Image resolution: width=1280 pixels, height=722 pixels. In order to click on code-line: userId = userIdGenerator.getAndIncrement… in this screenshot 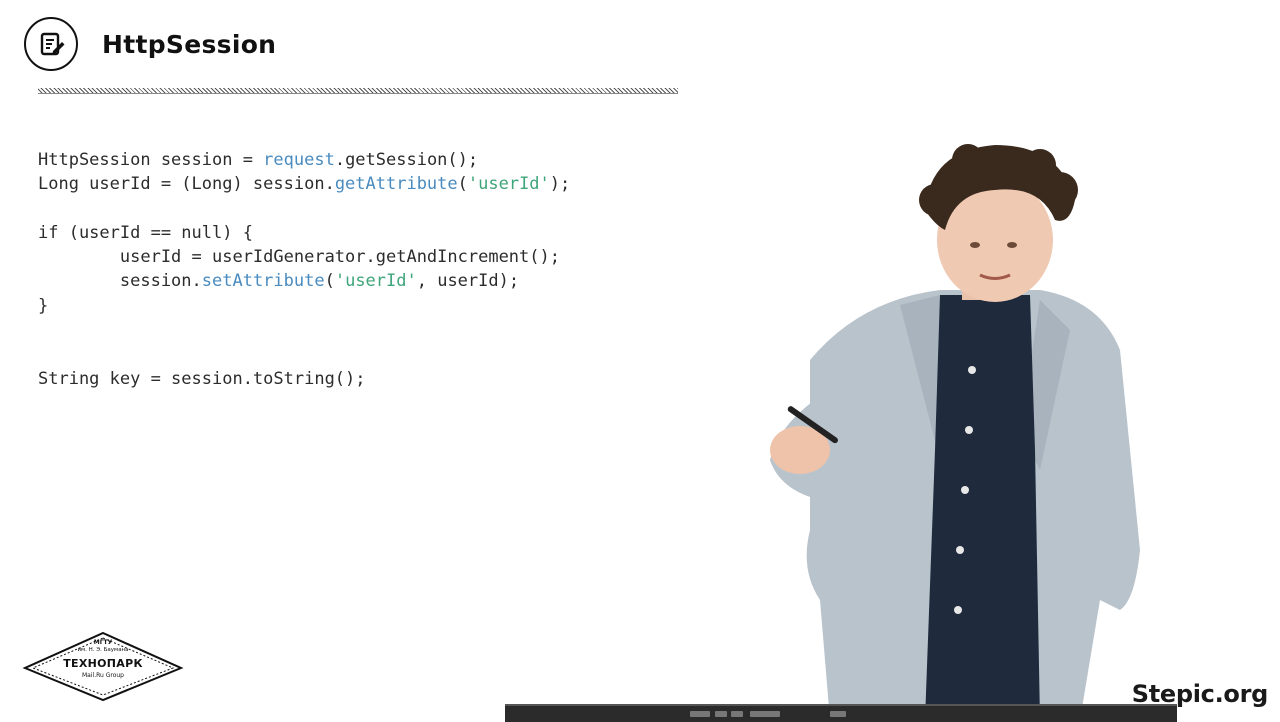, I will do `click(304, 257)`.